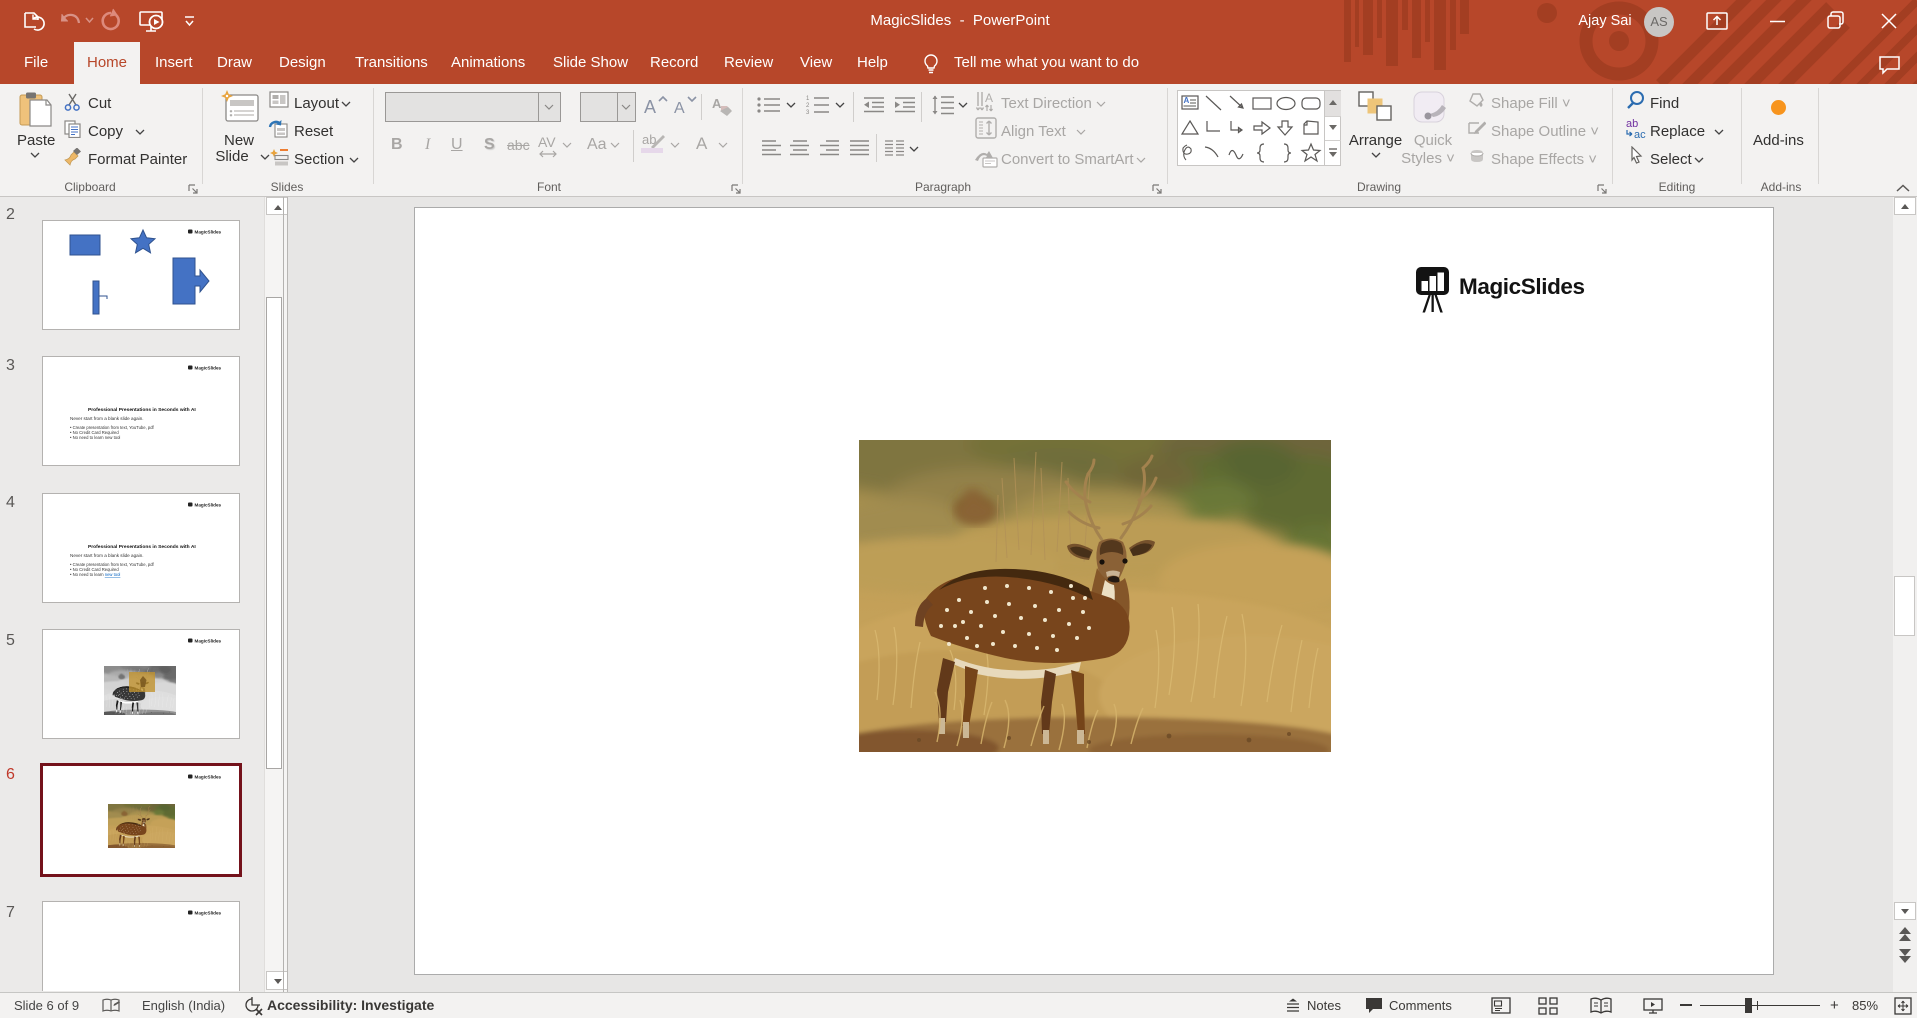  I want to click on svg-text: 2, so click(808, 106).